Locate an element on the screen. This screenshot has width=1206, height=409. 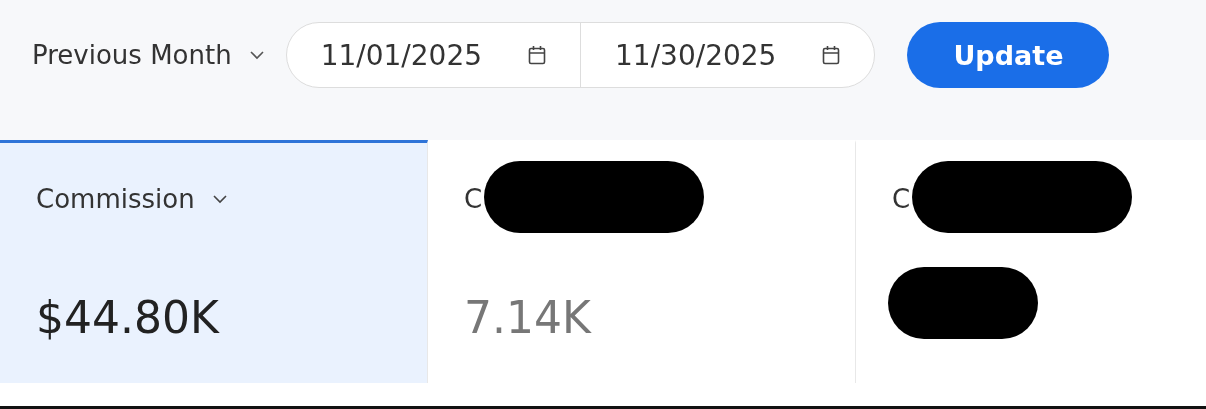
start-date-field: 11/01/2025 is located at coordinates (433, 55).